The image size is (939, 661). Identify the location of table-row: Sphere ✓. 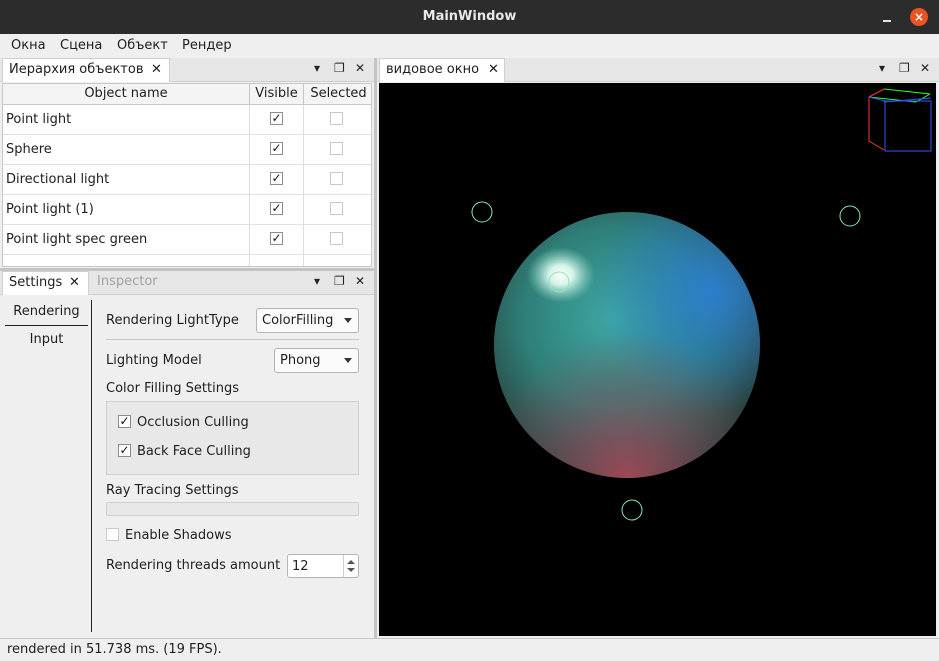
(187, 150).